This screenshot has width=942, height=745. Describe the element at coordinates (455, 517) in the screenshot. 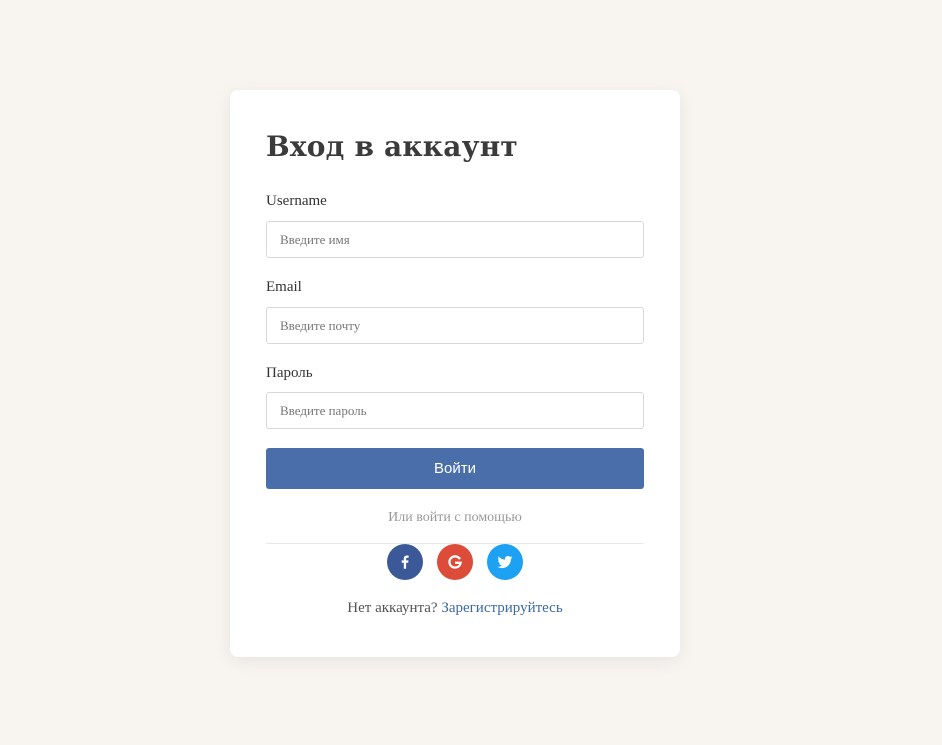

I see `social-login-caption: Или войти с помощью` at that location.